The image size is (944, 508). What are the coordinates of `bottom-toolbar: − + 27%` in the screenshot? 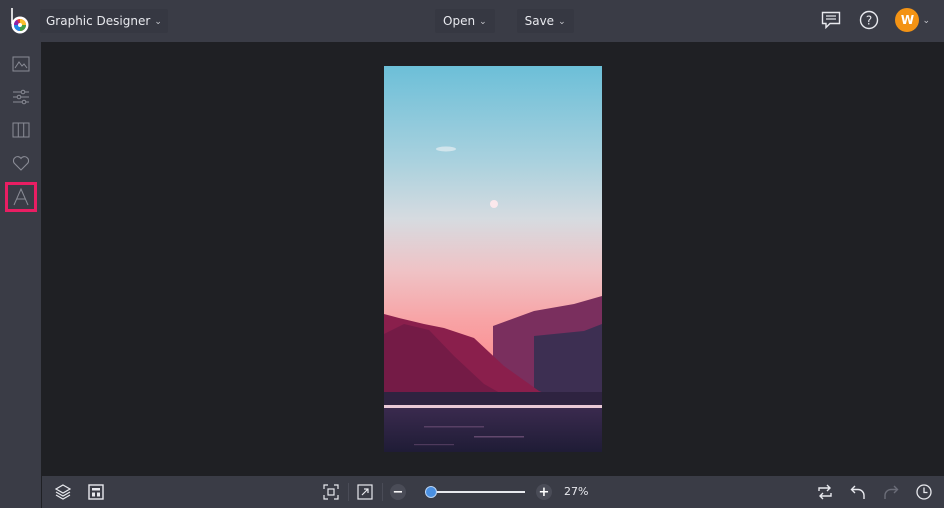 It's located at (493, 492).